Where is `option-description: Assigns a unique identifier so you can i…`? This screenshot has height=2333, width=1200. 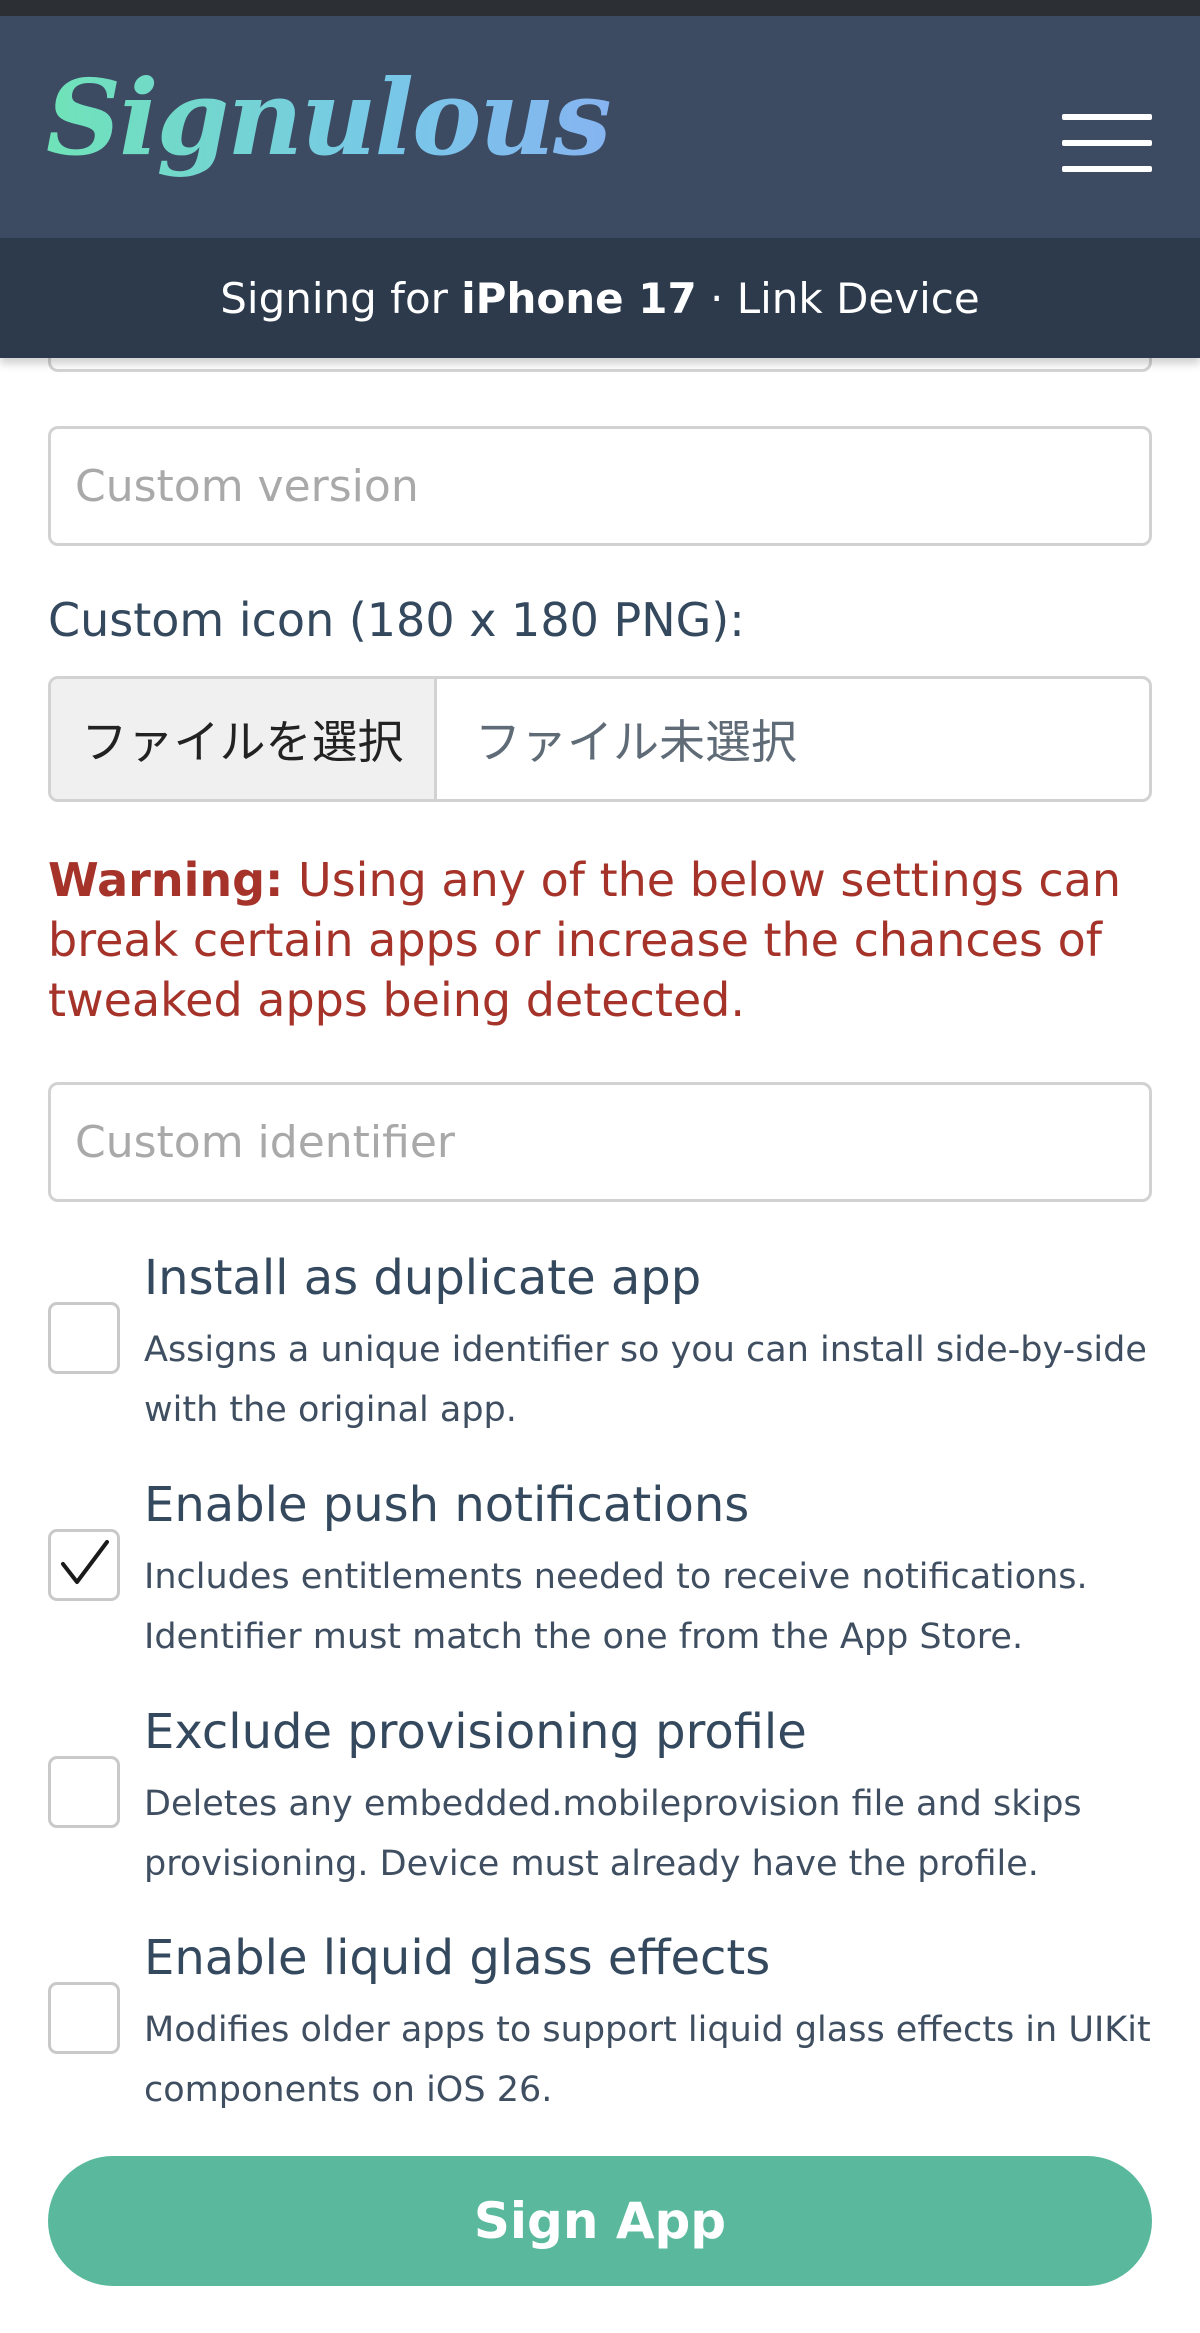
option-description: Assigns a unique identifier so you can i… is located at coordinates (645, 1380).